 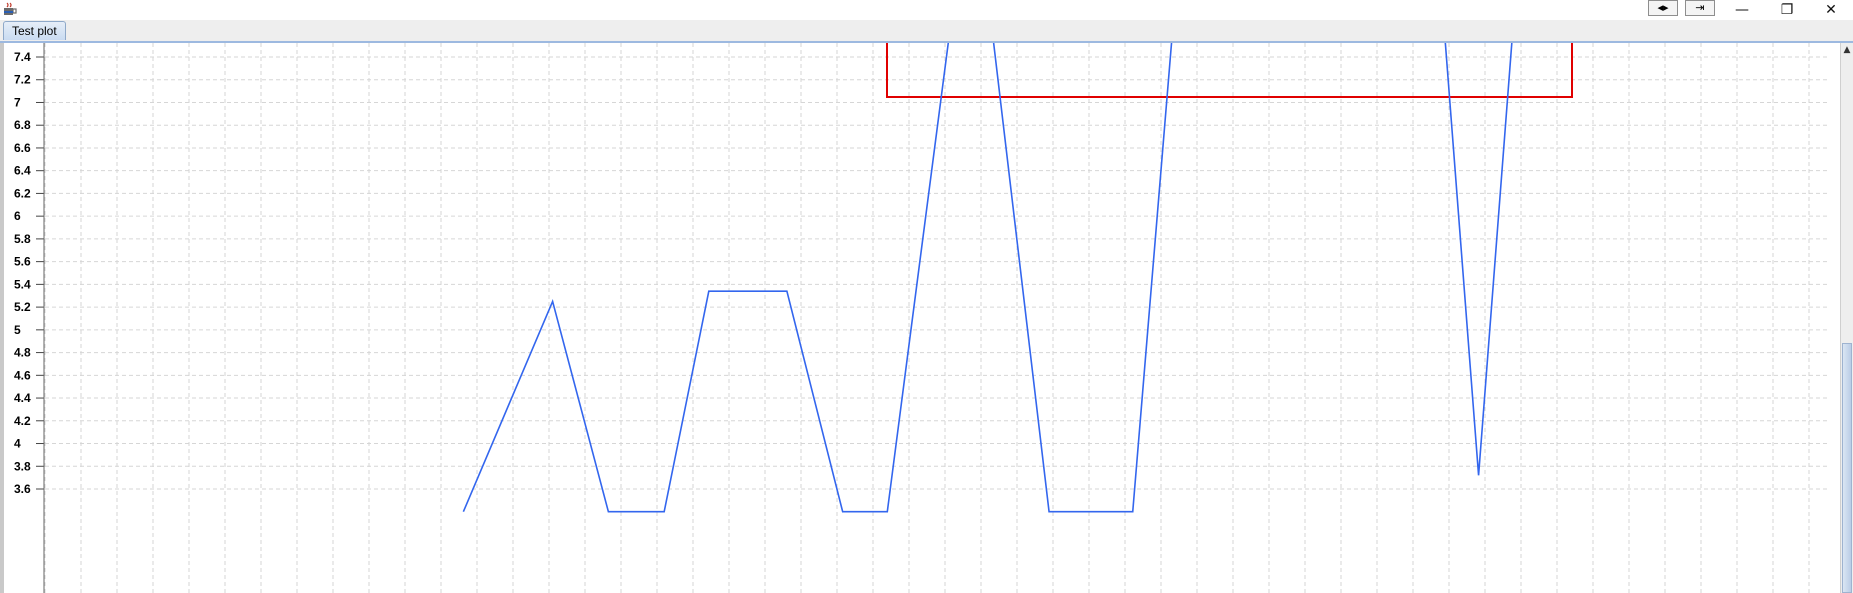 I want to click on y-tick-label: 7.2, so click(x=22, y=80).